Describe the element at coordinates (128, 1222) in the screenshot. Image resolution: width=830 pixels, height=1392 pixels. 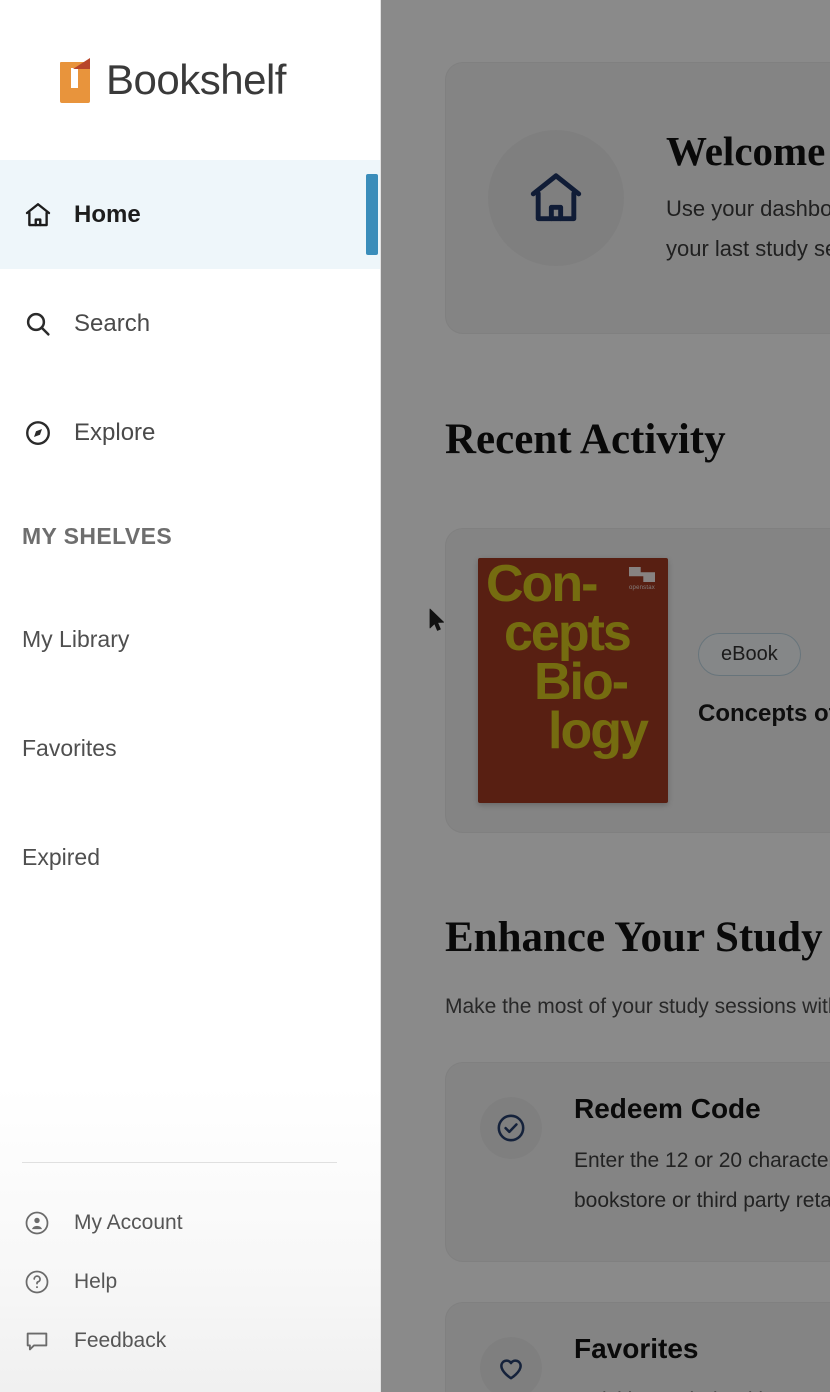
I see `sidebar-item-label: My Account` at that location.